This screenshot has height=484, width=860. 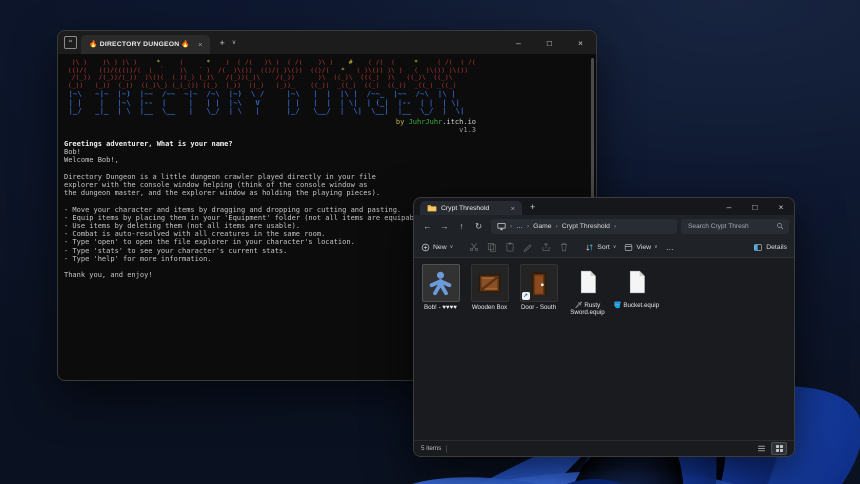 I want to click on file-item: ↗ 🗡 Rusty Sword.equip, so click(x=587, y=290).